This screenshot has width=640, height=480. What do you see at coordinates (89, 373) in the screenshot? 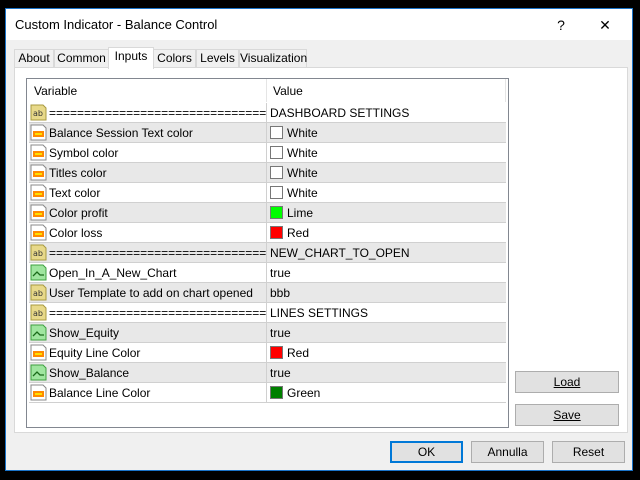
I see `variable-name: Show_Balance` at bounding box center [89, 373].